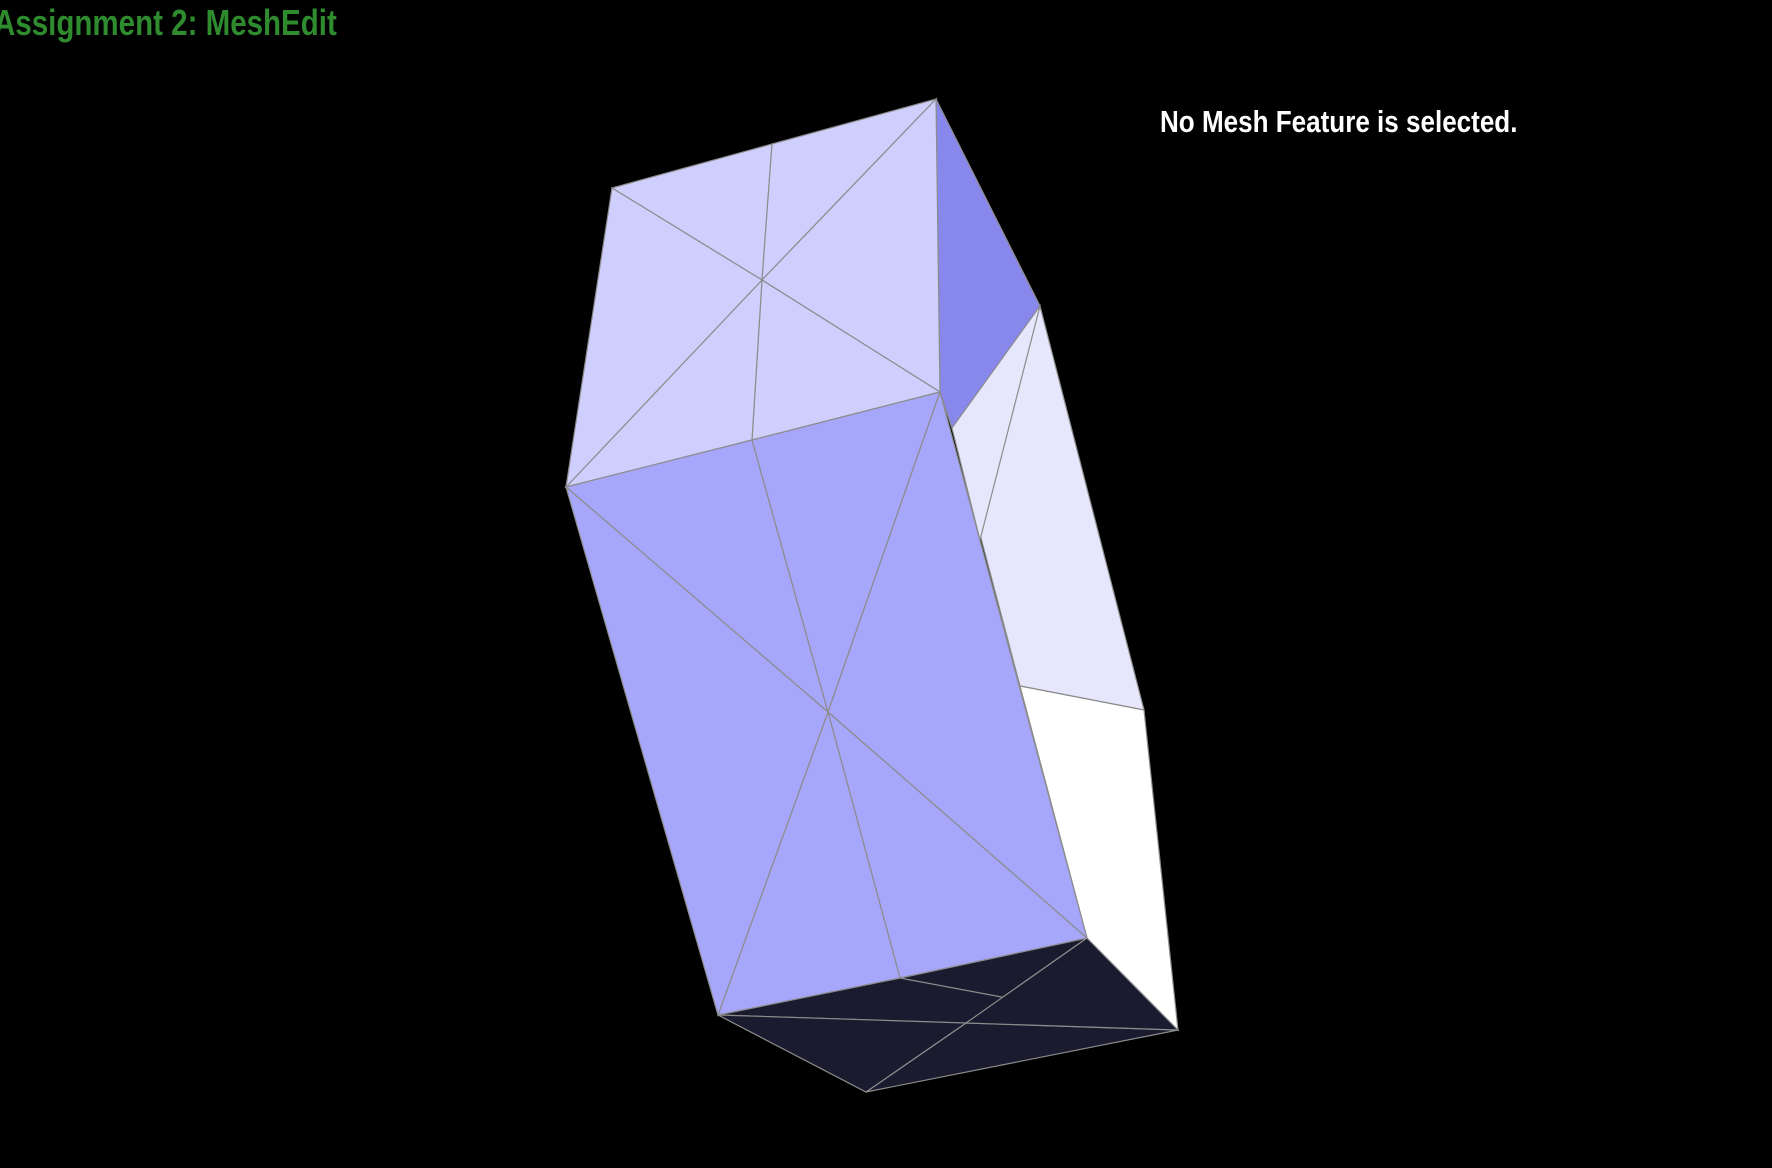 This screenshot has width=1772, height=1168. What do you see at coordinates (1339, 121) in the screenshot?
I see `selection-status: No Mesh Feature is selected.` at bounding box center [1339, 121].